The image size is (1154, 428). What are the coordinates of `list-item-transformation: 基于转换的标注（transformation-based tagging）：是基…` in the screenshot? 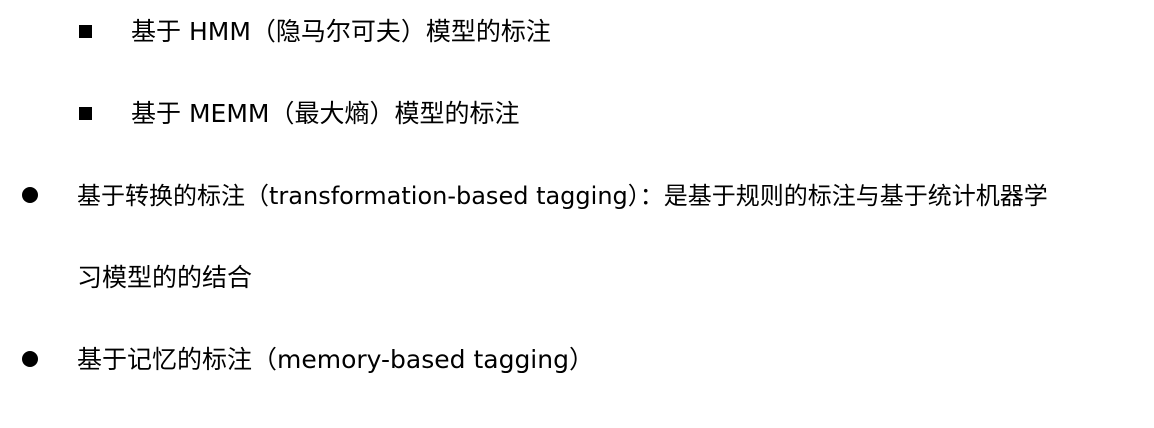 It's located at (562, 196).